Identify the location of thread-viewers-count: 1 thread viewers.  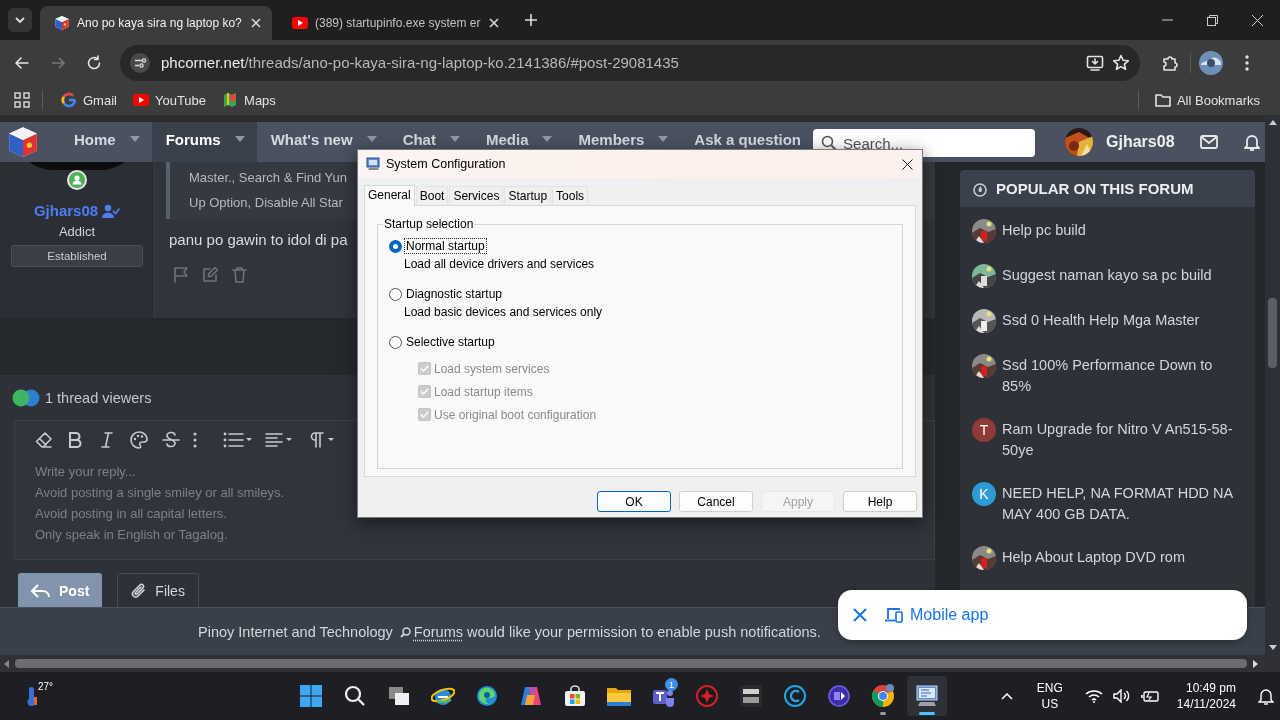
(98, 398).